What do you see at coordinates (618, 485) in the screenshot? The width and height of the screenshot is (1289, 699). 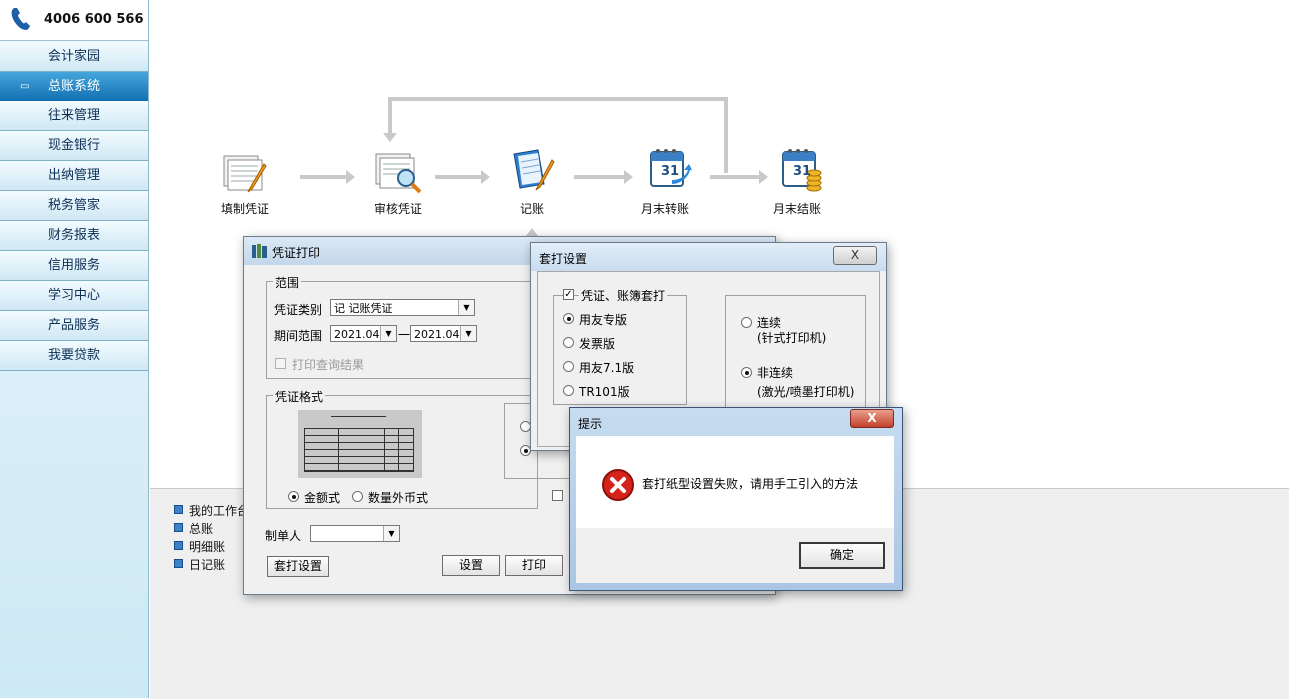 I see `error-icon` at bounding box center [618, 485].